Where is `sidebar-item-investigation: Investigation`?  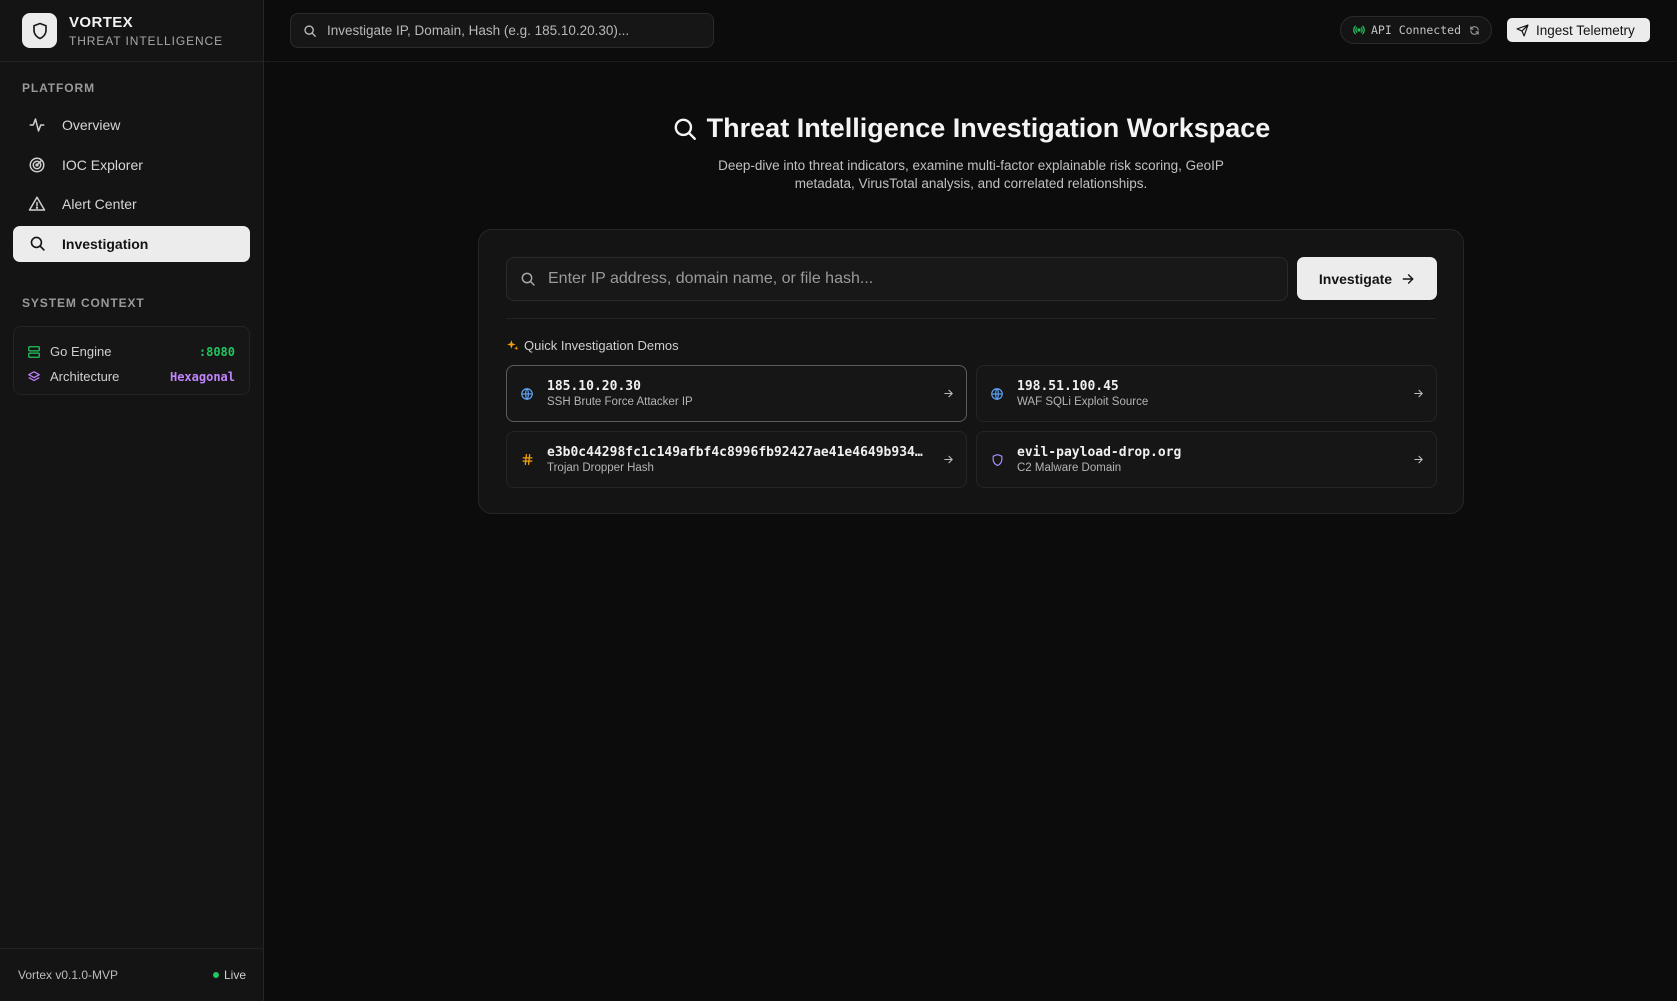 sidebar-item-investigation: Investigation is located at coordinates (131, 243).